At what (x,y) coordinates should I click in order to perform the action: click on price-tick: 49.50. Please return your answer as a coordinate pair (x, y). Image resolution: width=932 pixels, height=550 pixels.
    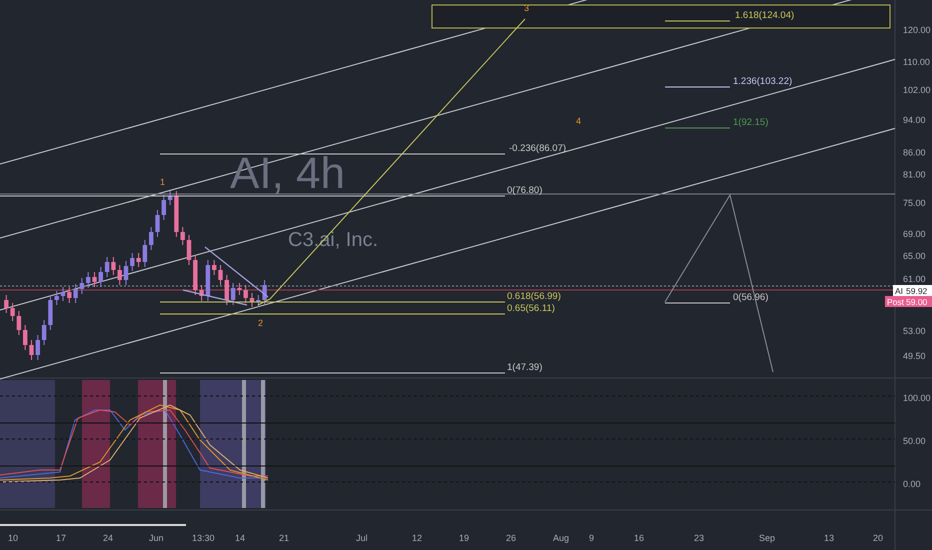
    Looking at the image, I should click on (914, 356).